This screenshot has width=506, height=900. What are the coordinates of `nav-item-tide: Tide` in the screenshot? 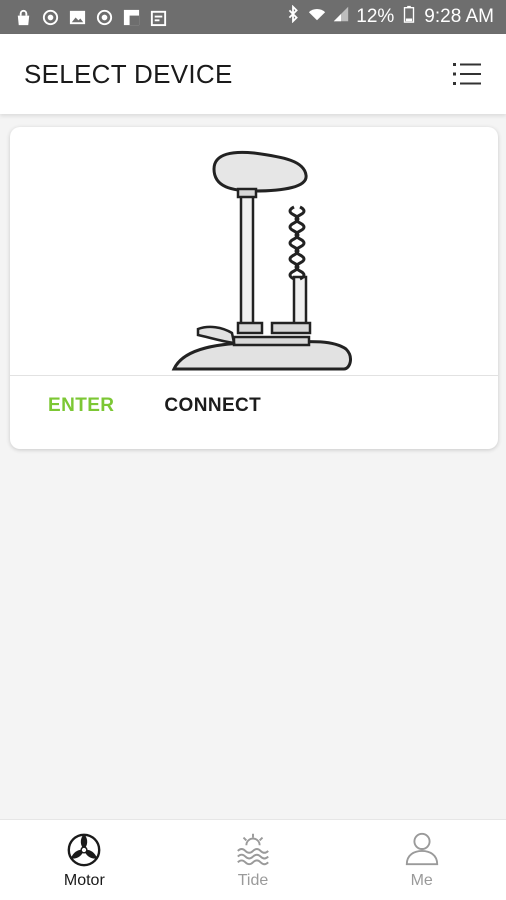 It's located at (253, 860).